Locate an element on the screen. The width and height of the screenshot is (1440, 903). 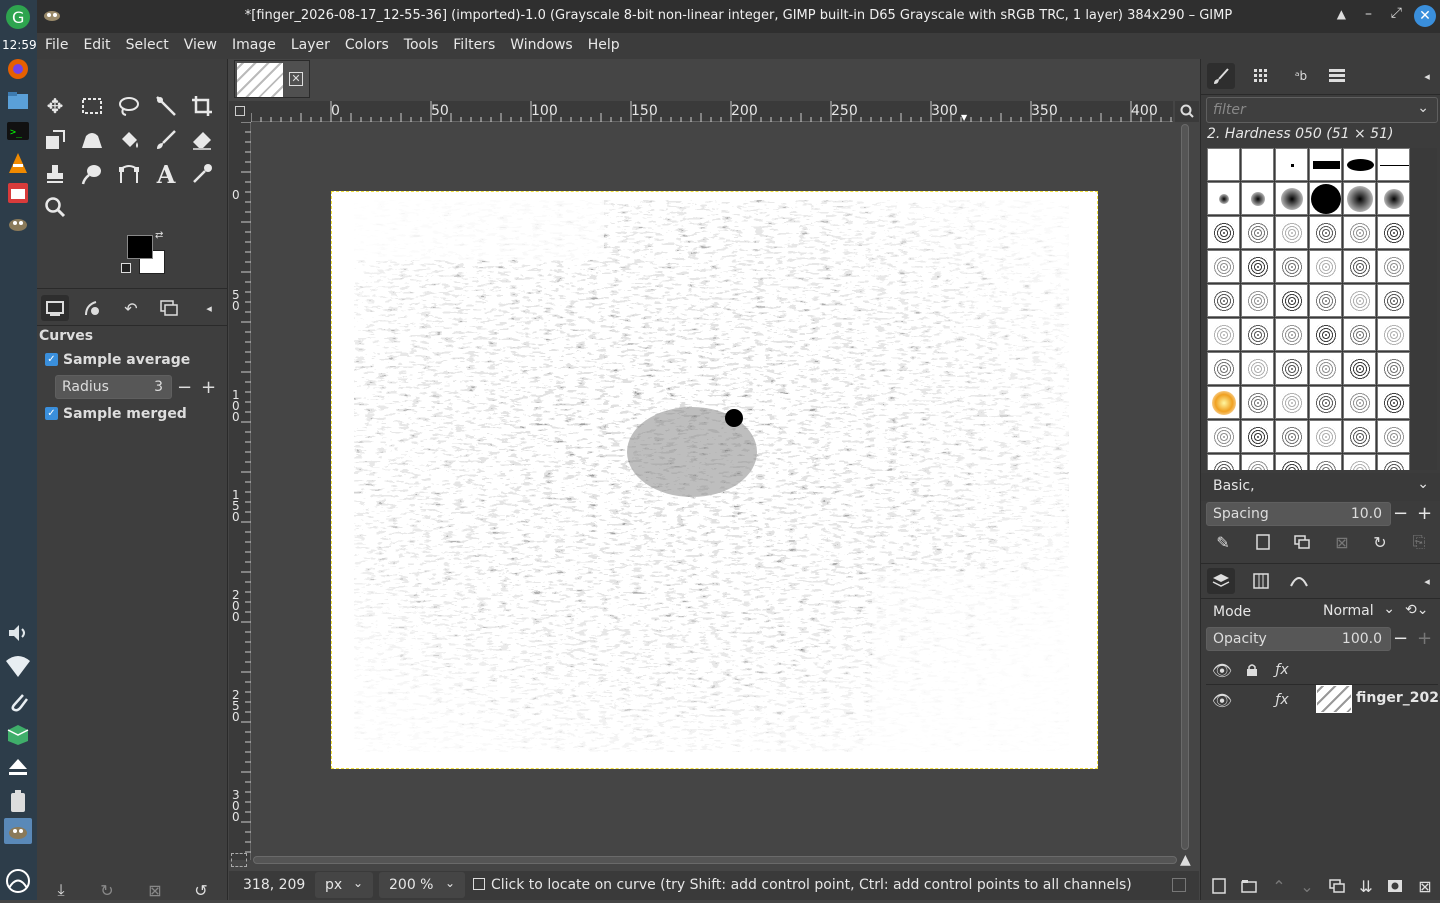
menu-edit: Edit is located at coordinates (96, 43).